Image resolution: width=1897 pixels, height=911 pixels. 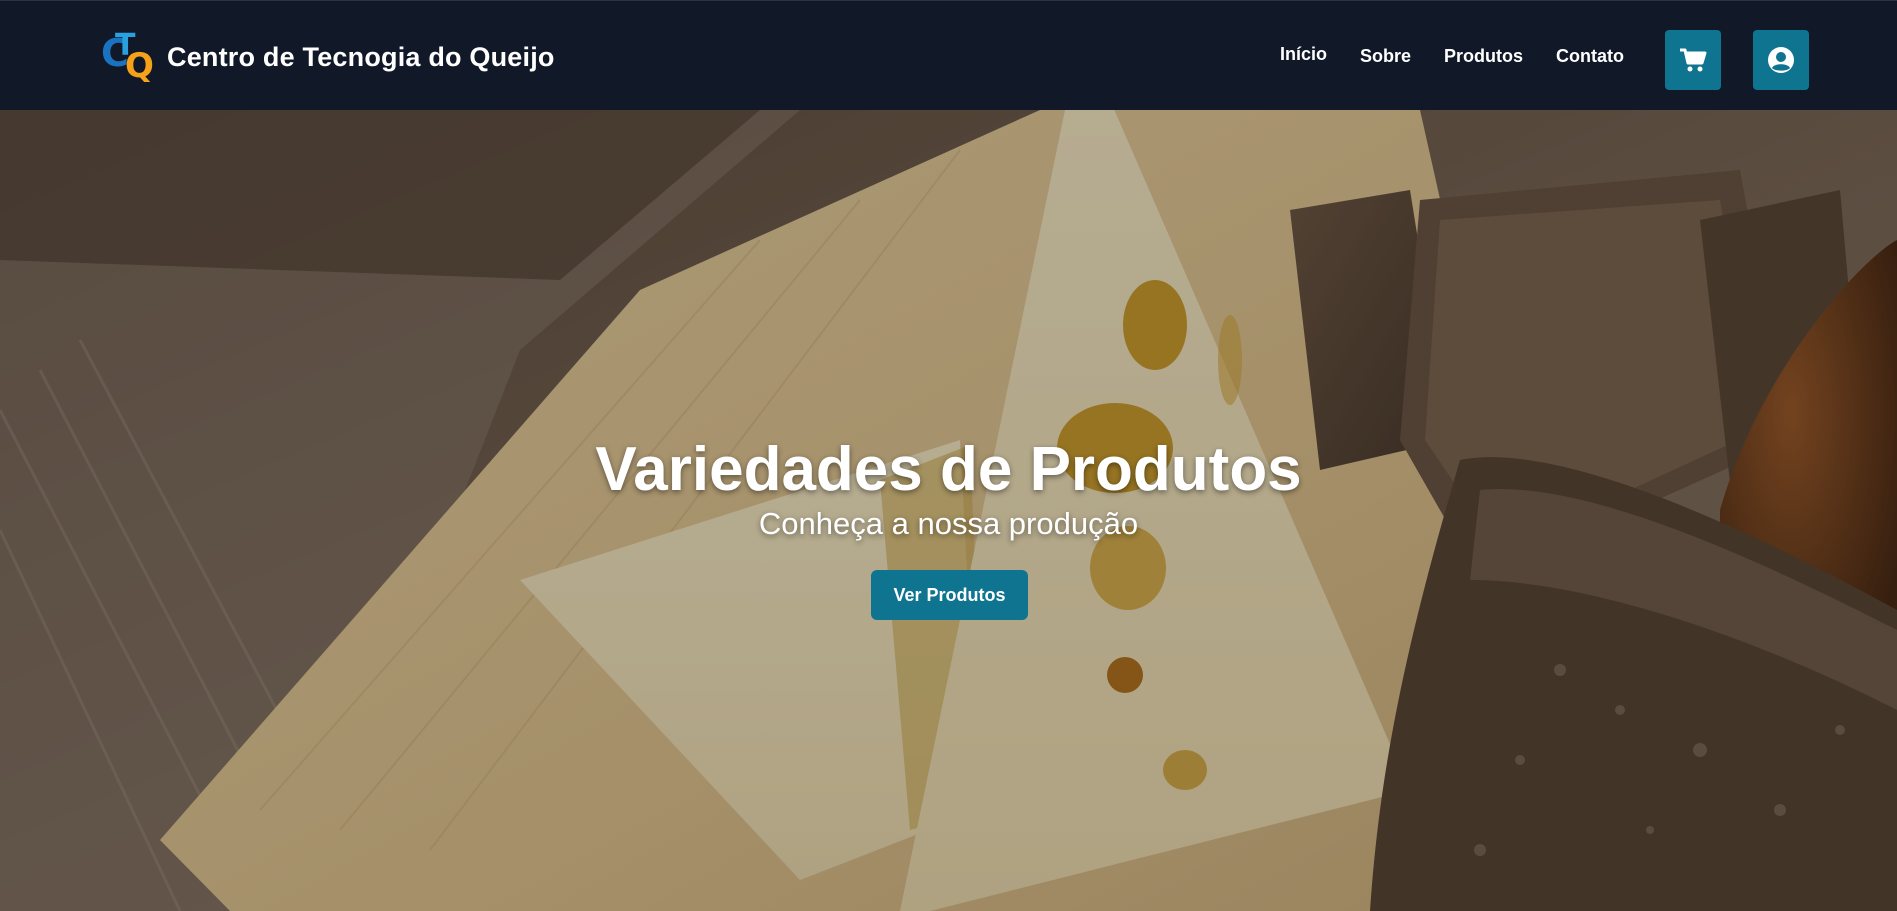 What do you see at coordinates (1590, 56) in the screenshot?
I see `nav-link-contato: Contato` at bounding box center [1590, 56].